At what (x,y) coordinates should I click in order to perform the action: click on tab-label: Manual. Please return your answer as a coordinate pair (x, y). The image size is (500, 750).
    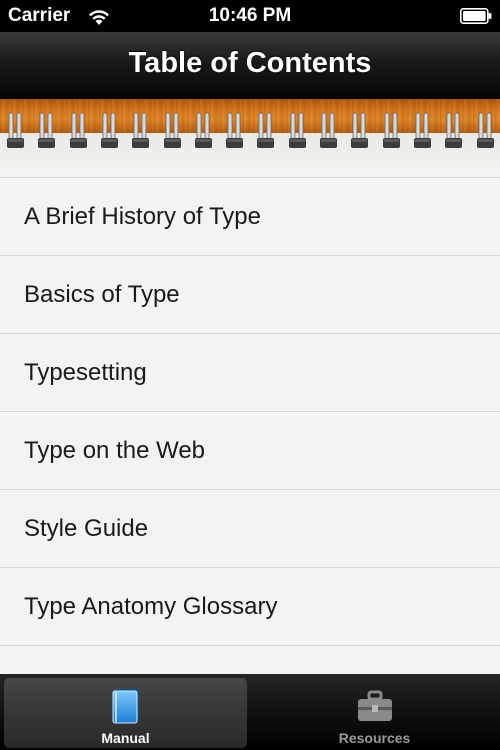
    Looking at the image, I should click on (125, 738).